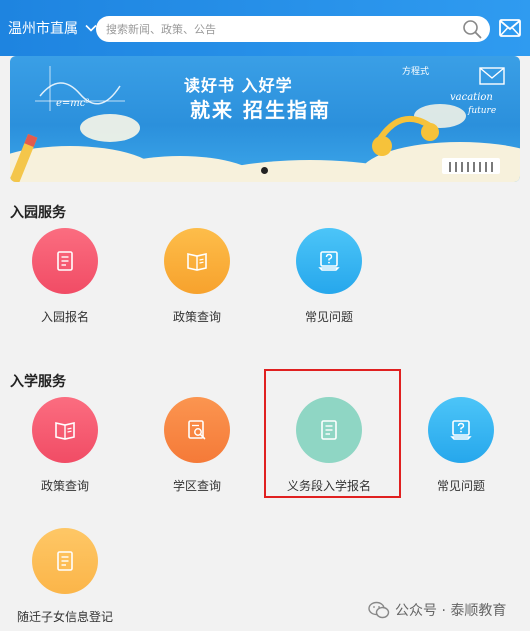 Image resolution: width=530 pixels, height=631 pixels. What do you see at coordinates (73, 103) in the screenshot?
I see `banner-doodle-formula: e=mc²` at bounding box center [73, 103].